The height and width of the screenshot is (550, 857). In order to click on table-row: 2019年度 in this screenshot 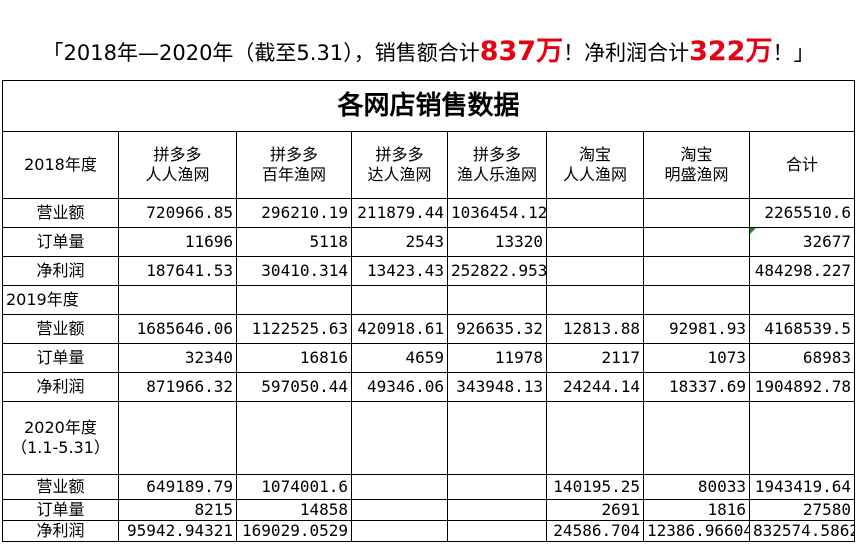, I will do `click(429, 300)`.